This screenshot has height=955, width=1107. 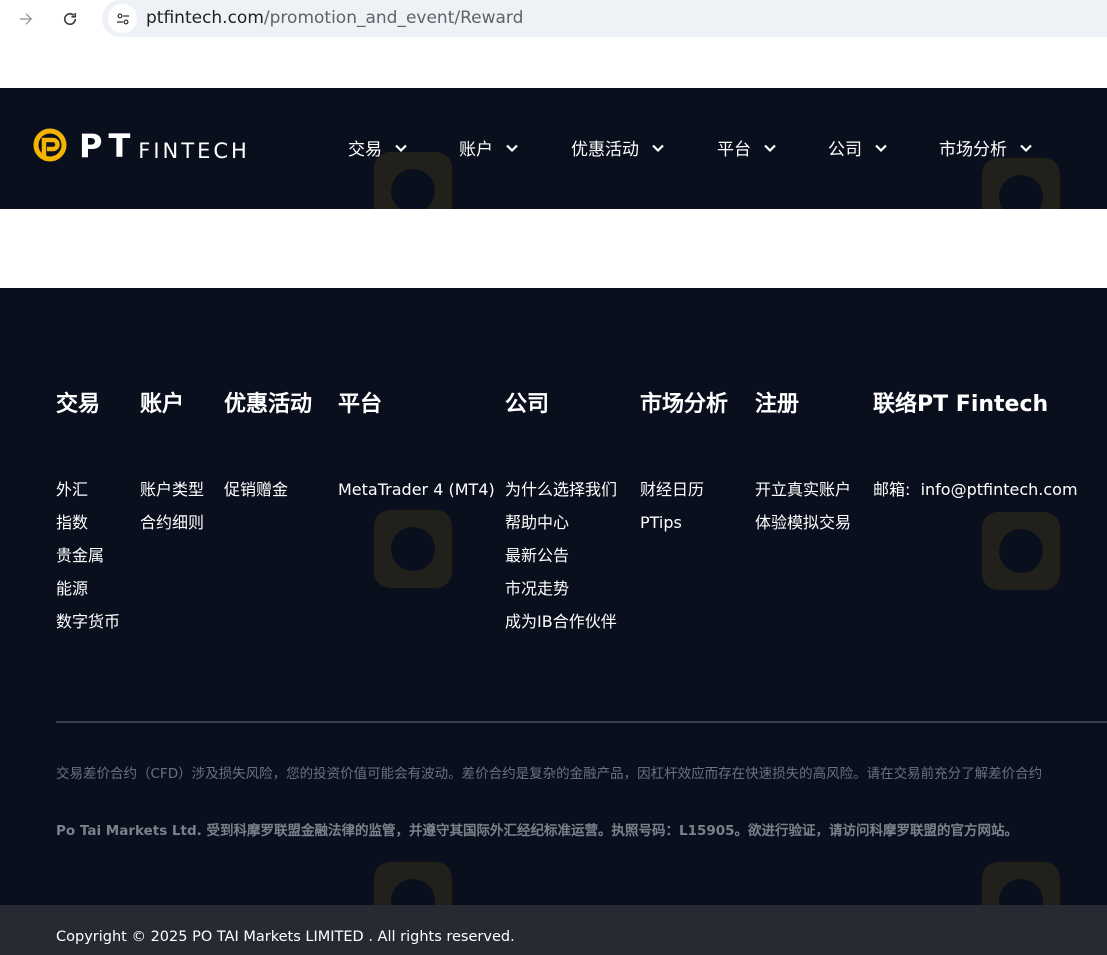 I want to click on nav-label: 平台, so click(x=734, y=150).